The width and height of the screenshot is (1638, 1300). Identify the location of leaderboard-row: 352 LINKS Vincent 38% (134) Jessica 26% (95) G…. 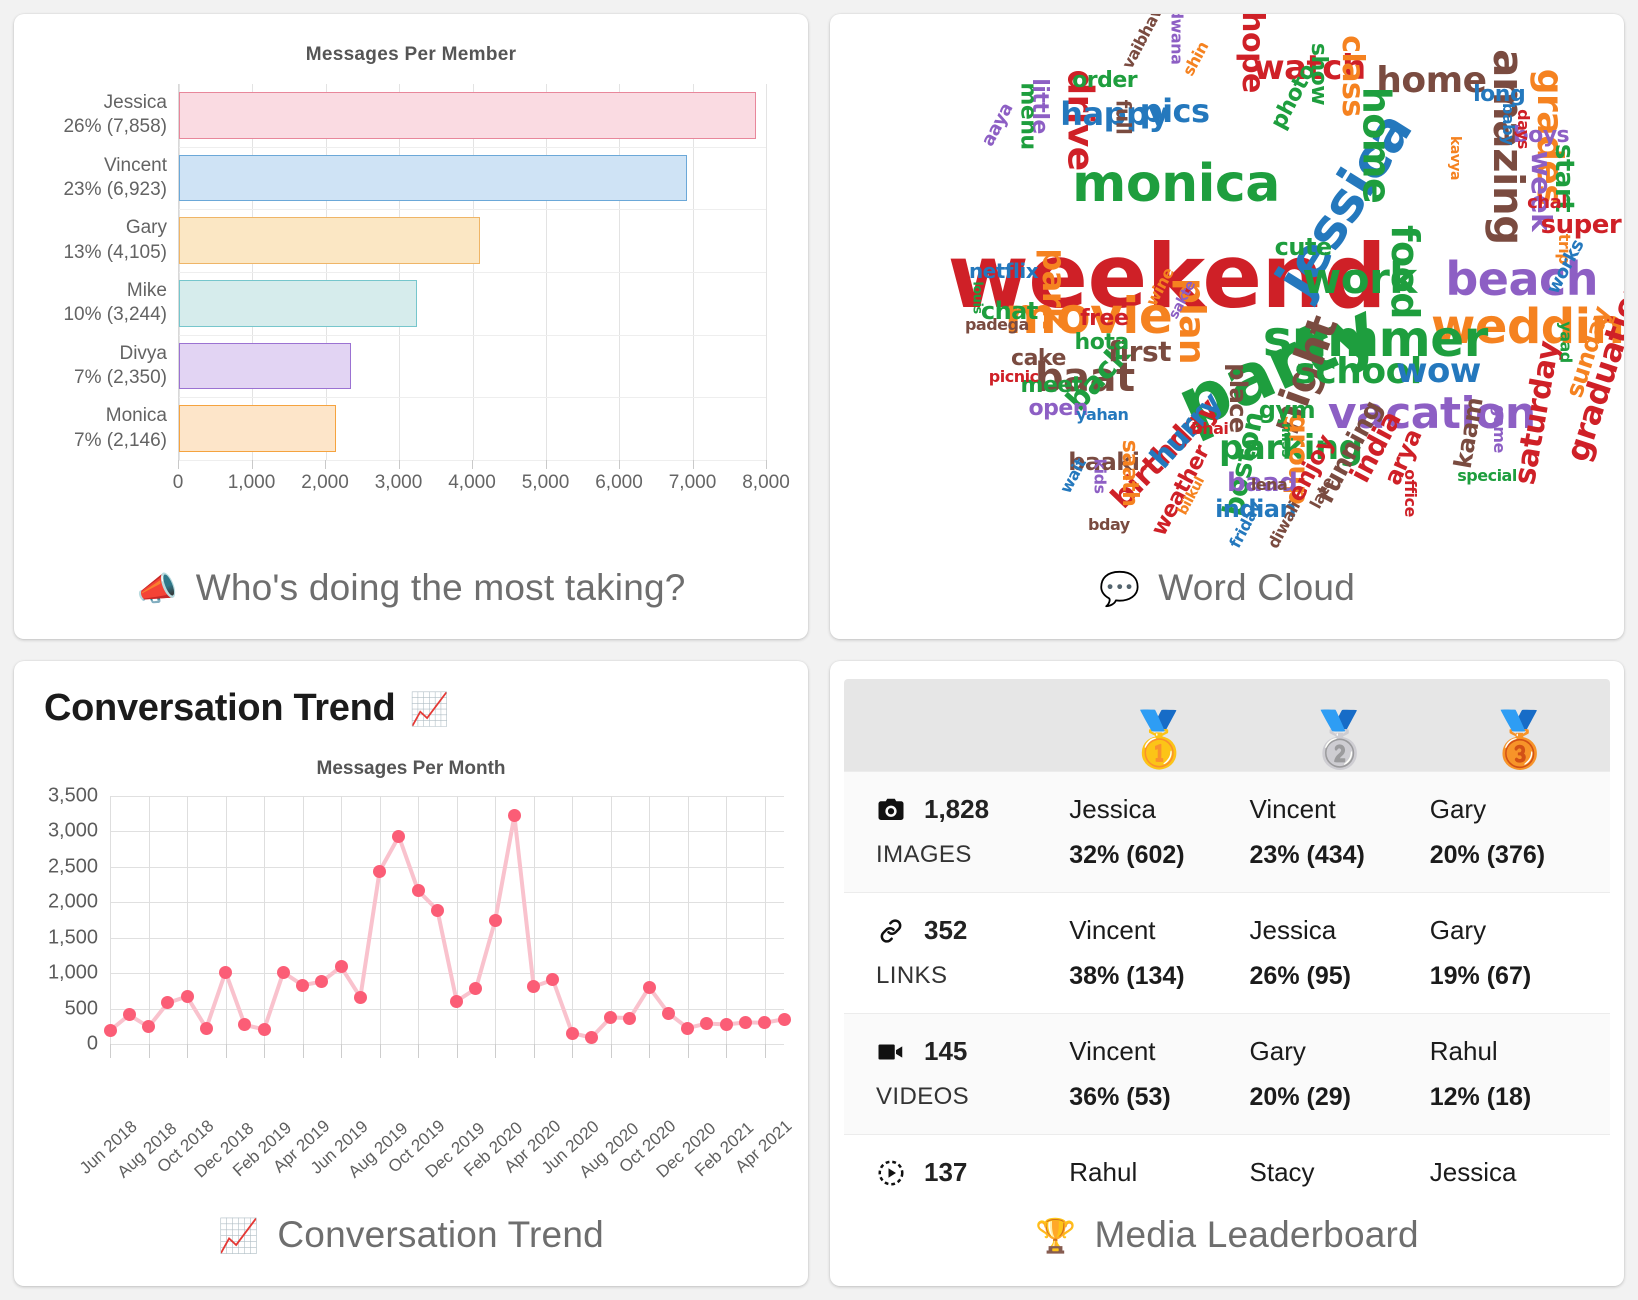
(1227, 952).